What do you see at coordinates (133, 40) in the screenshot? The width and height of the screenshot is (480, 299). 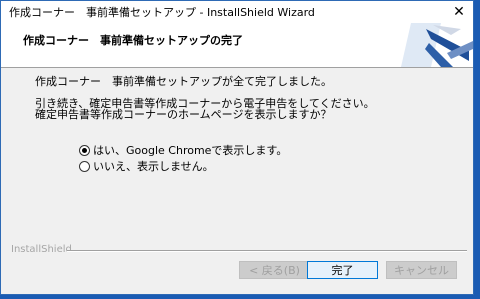 I see `header-title: 作成コーナー 事前準備セットアップの完了` at bounding box center [133, 40].